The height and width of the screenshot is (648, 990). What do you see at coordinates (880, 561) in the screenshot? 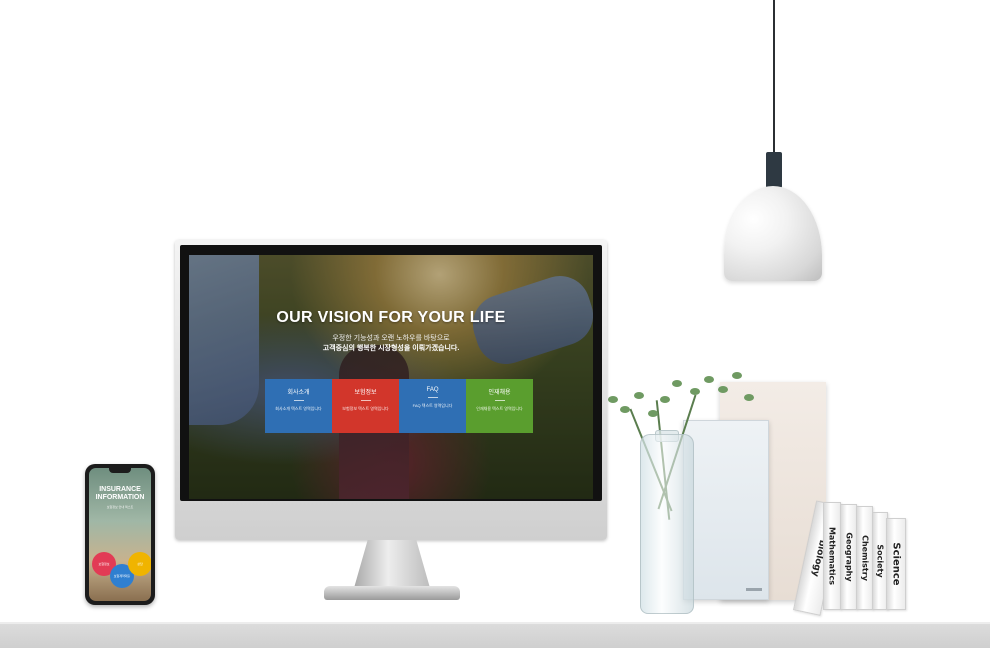
I see `book-title: Society` at bounding box center [880, 561].